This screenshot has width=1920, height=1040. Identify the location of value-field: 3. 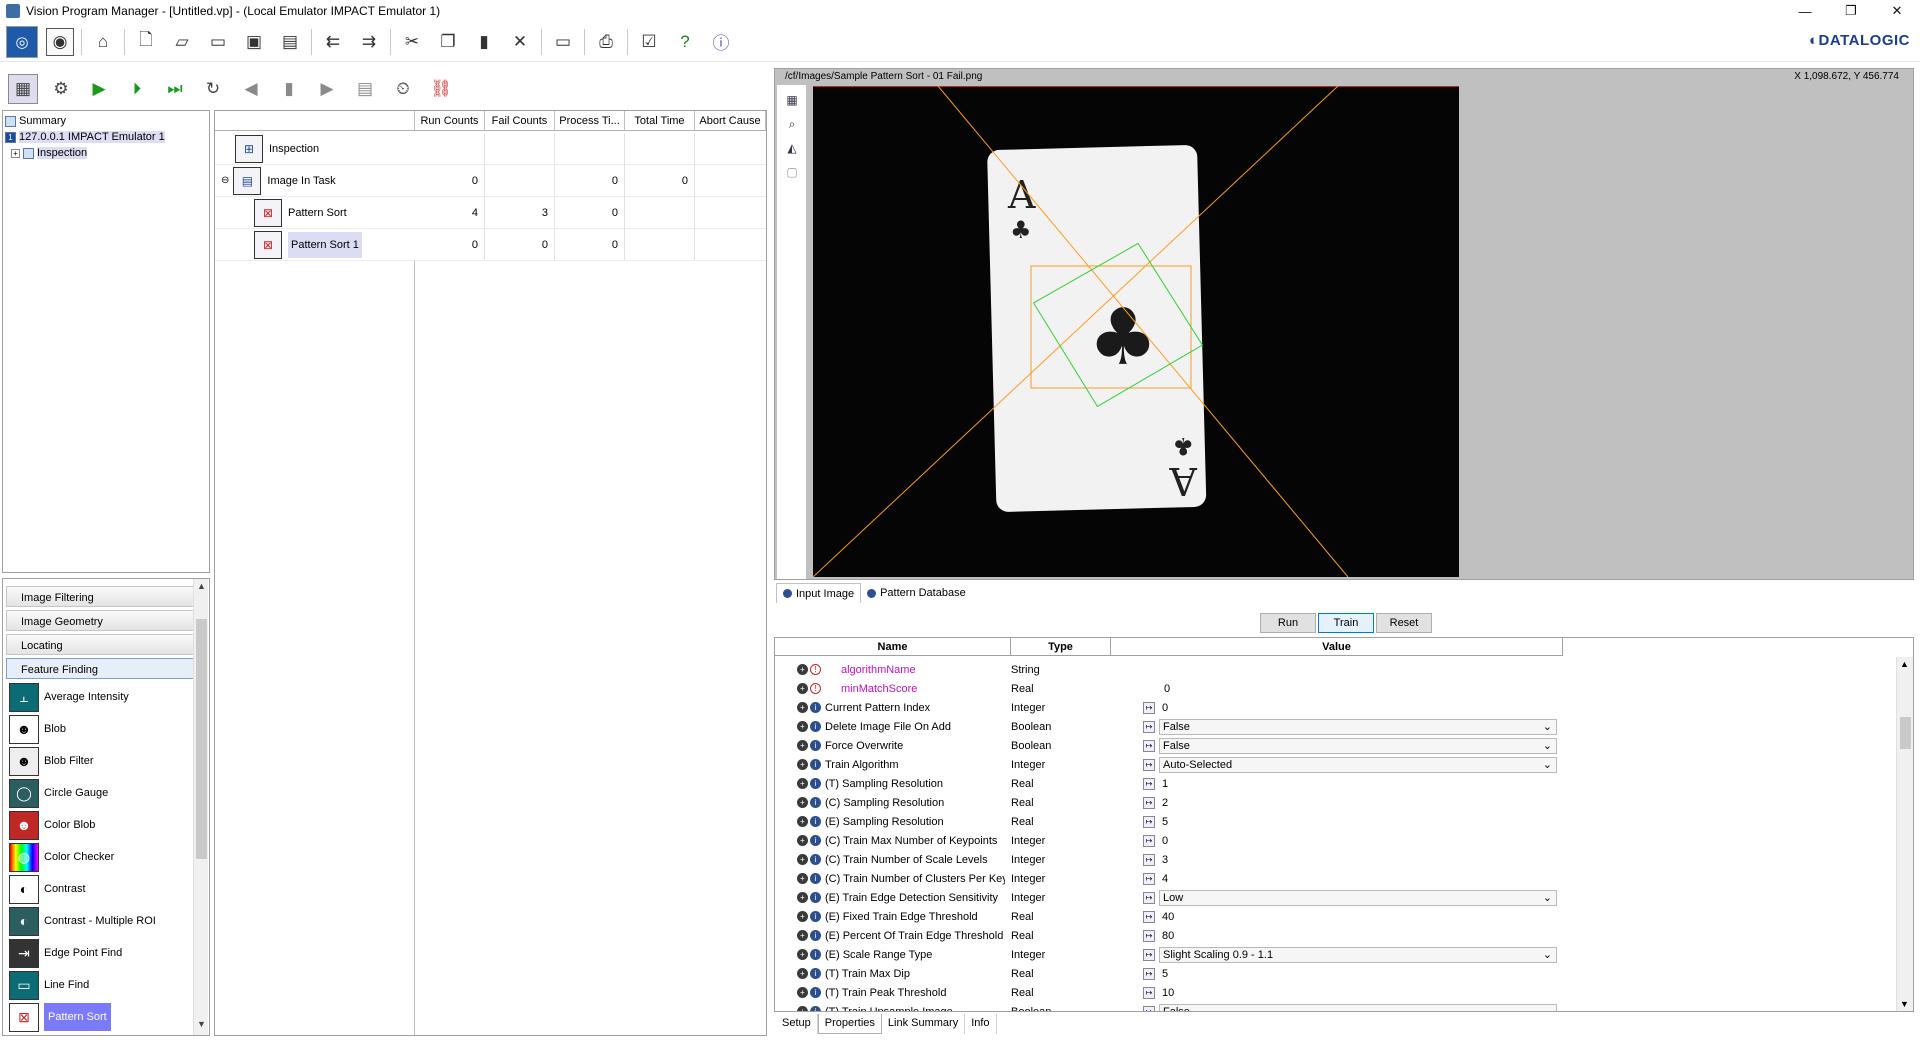
(1358, 860).